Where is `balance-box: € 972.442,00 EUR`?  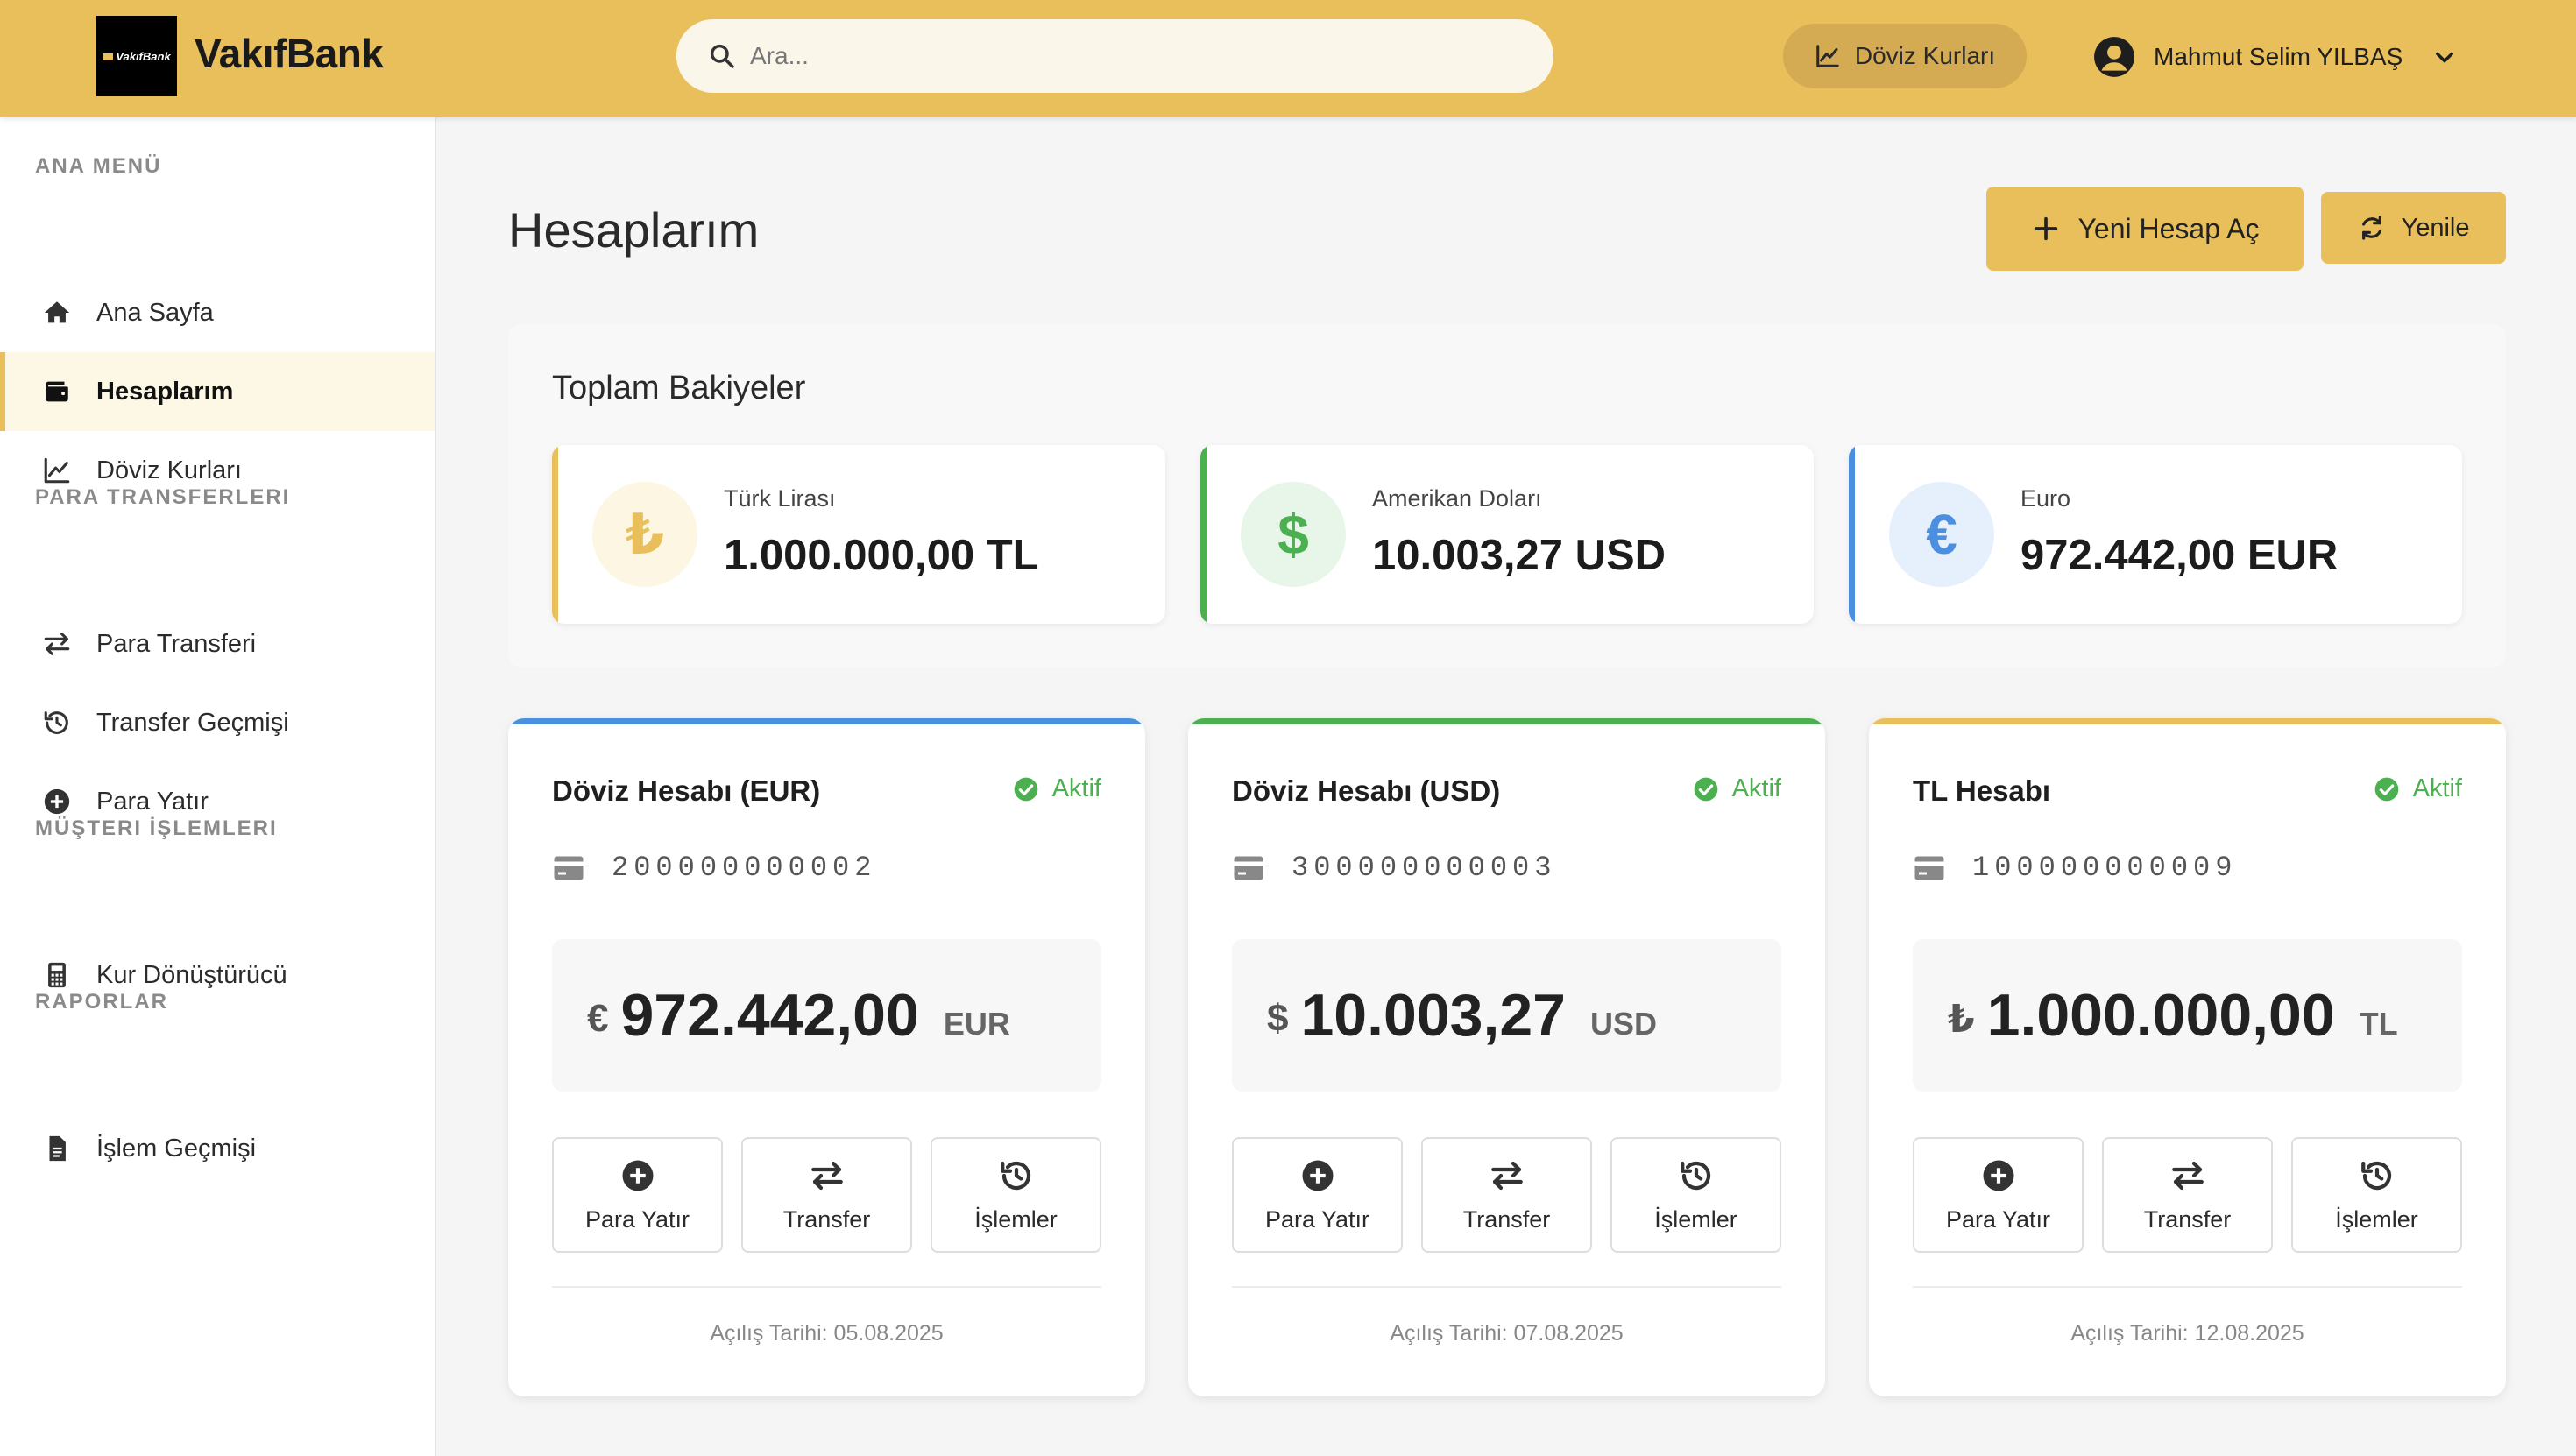 balance-box: € 972.442,00 EUR is located at coordinates (826, 1015).